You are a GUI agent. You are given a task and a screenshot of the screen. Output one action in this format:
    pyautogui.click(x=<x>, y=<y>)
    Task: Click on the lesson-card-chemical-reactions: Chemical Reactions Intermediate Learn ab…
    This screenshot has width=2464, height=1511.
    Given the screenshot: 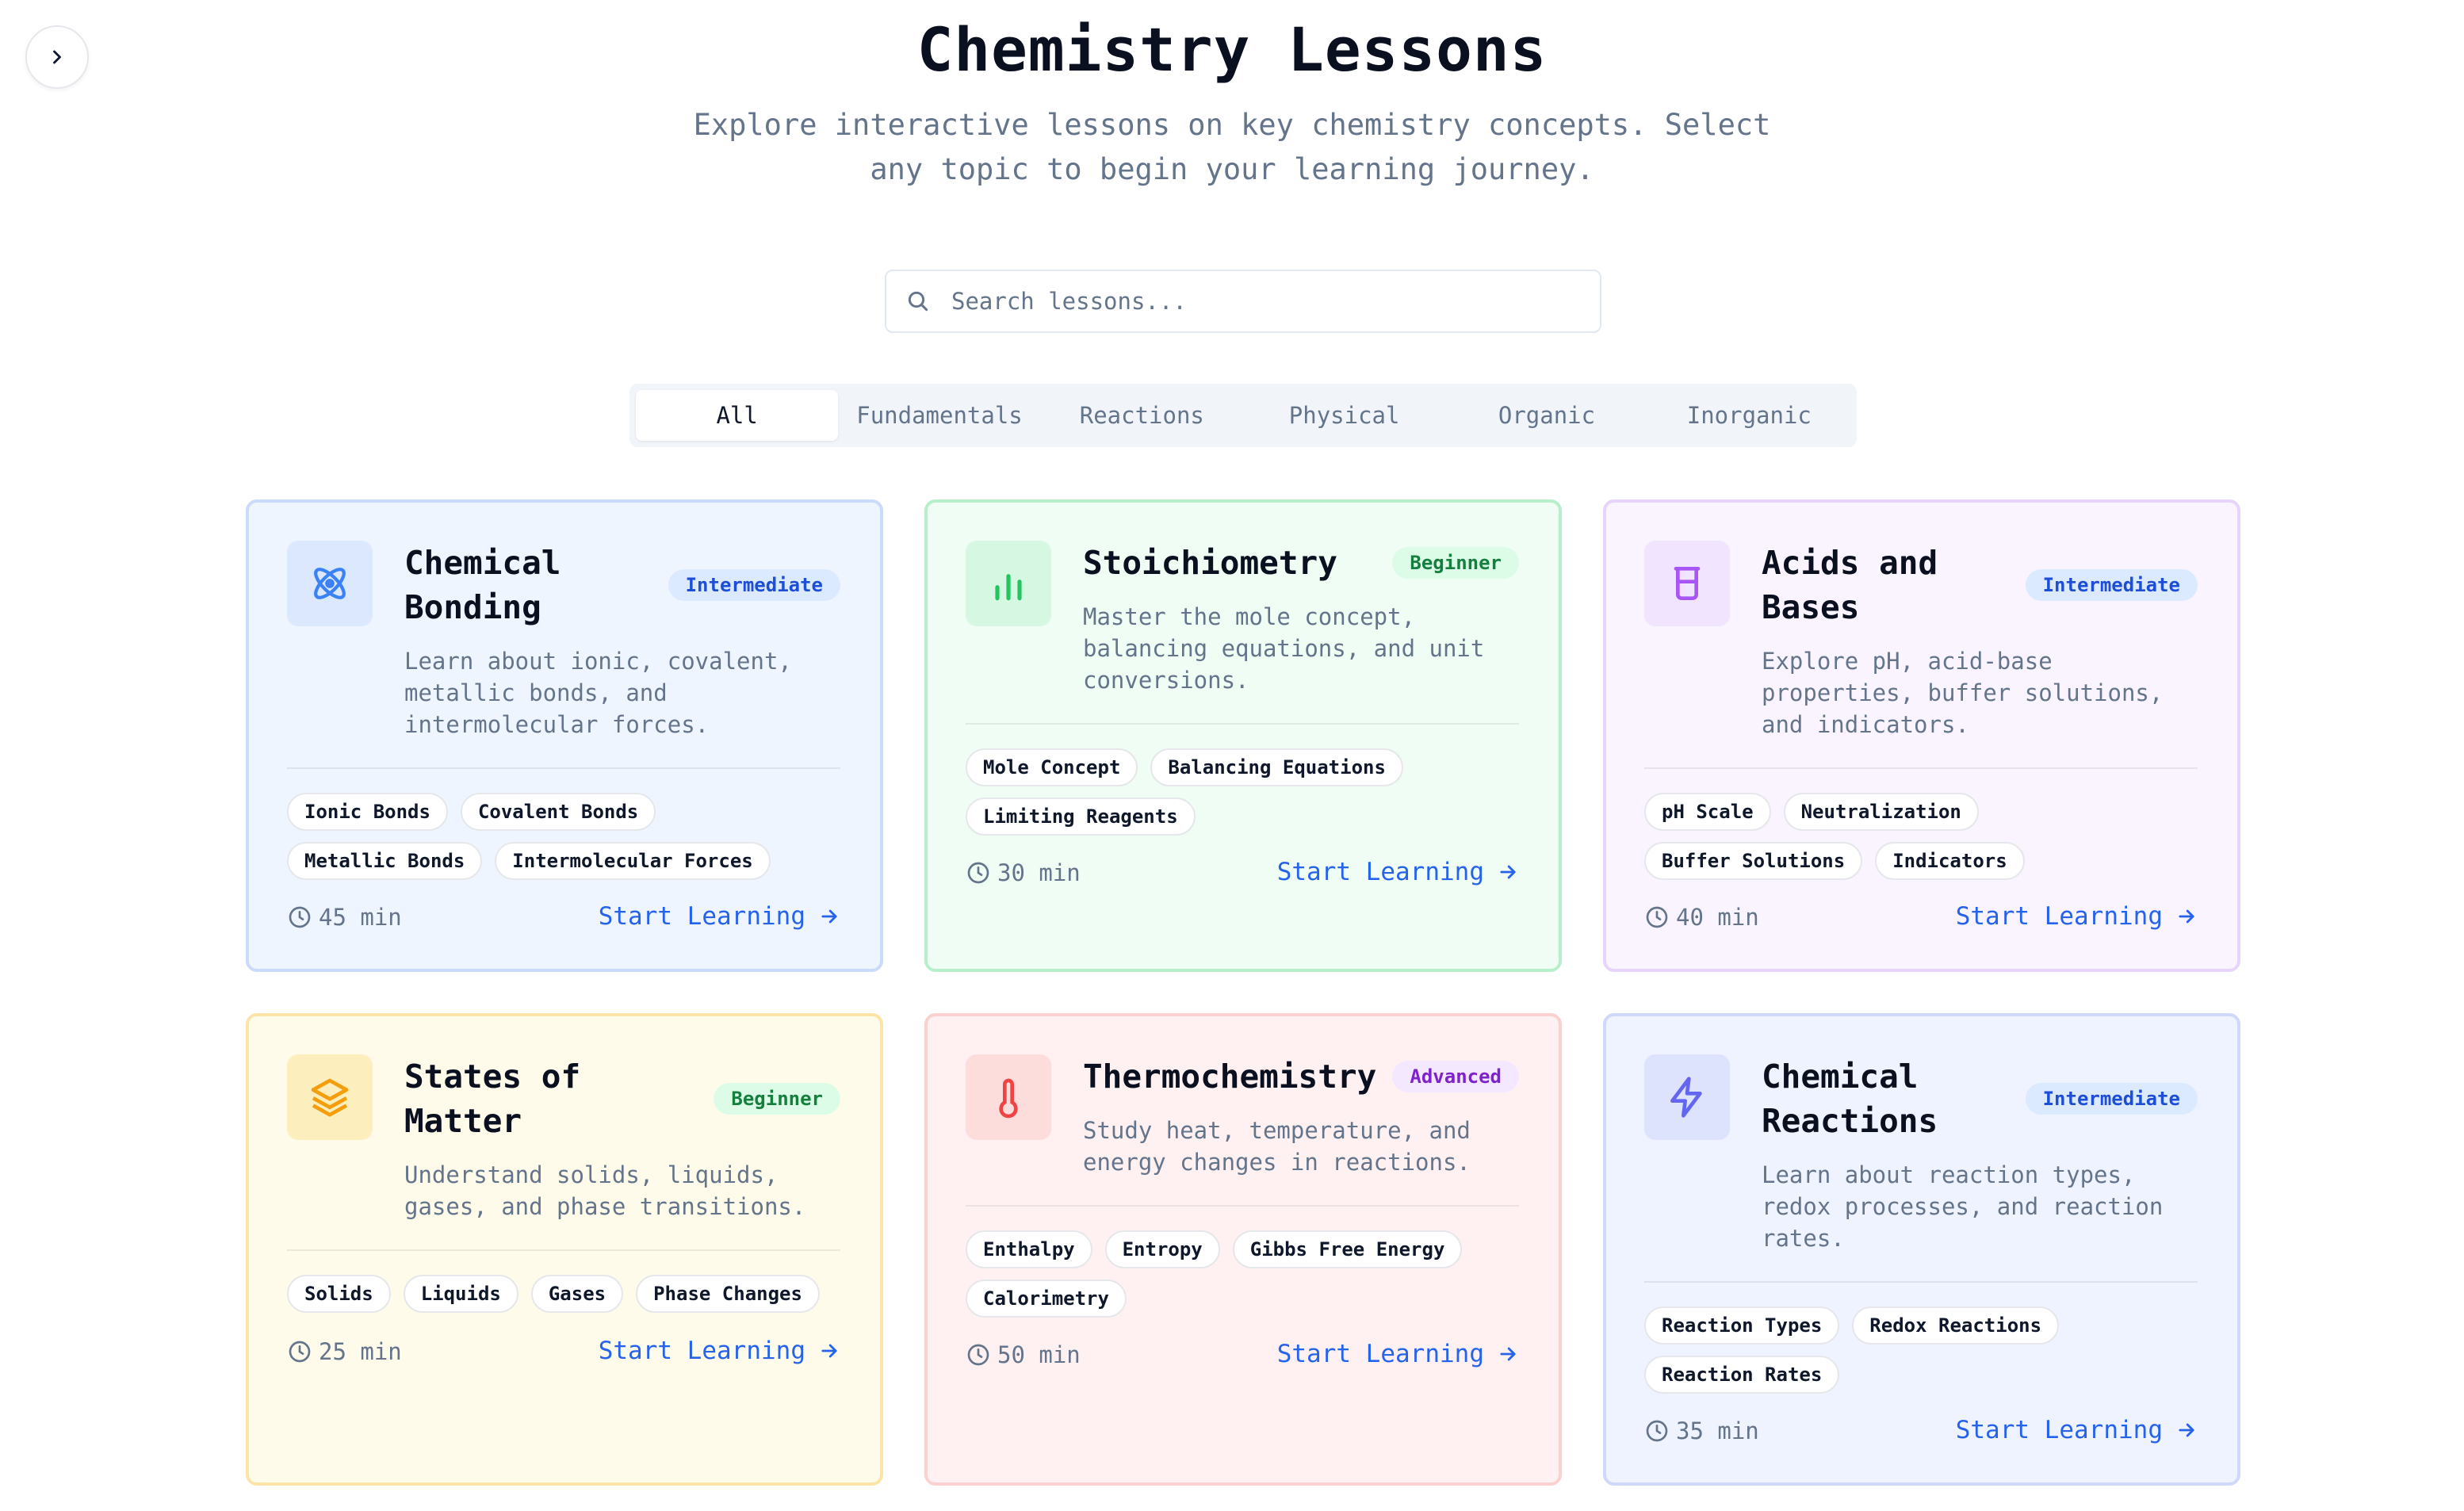 What is the action you would take?
    pyautogui.click(x=1922, y=1249)
    